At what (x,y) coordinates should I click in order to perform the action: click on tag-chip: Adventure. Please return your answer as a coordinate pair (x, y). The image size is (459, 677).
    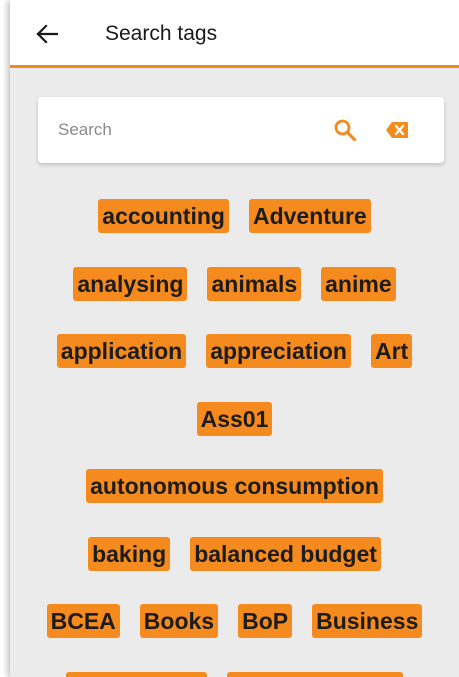
    Looking at the image, I should click on (309, 216).